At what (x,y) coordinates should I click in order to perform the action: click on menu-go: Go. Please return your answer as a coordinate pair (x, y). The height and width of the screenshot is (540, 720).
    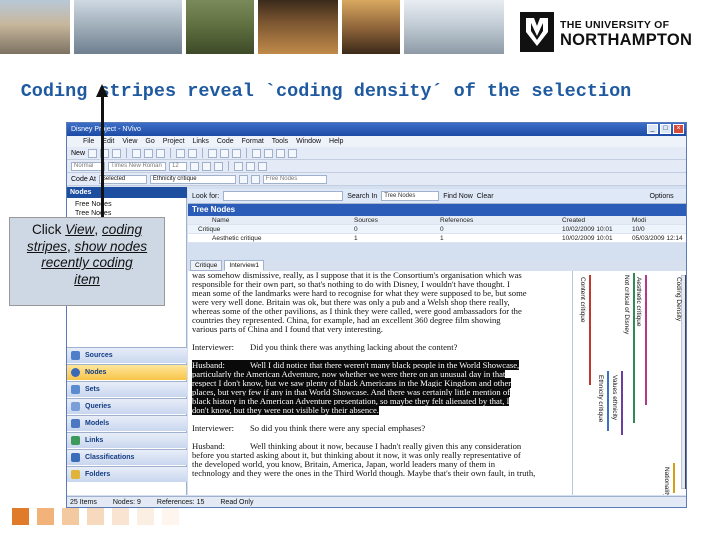
    Looking at the image, I should click on (149, 141).